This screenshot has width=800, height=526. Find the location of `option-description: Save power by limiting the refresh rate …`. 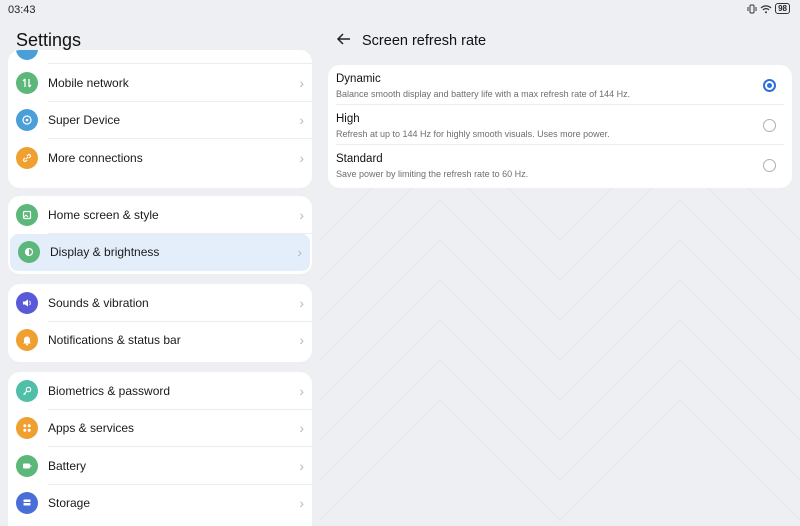

option-description: Save power by limiting the refresh rate … is located at coordinates (432, 174).